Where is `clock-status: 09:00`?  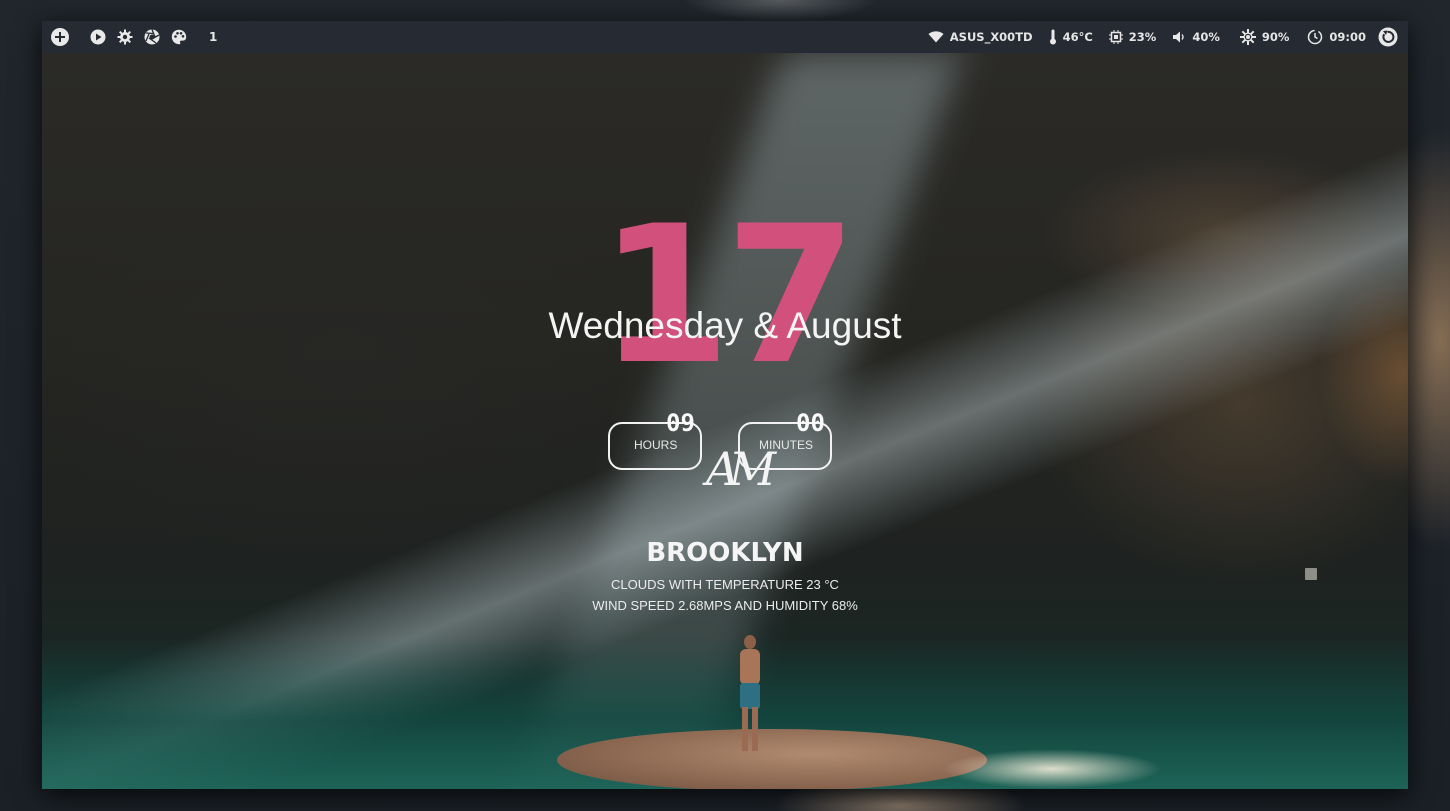 clock-status: 09:00 is located at coordinates (1336, 37).